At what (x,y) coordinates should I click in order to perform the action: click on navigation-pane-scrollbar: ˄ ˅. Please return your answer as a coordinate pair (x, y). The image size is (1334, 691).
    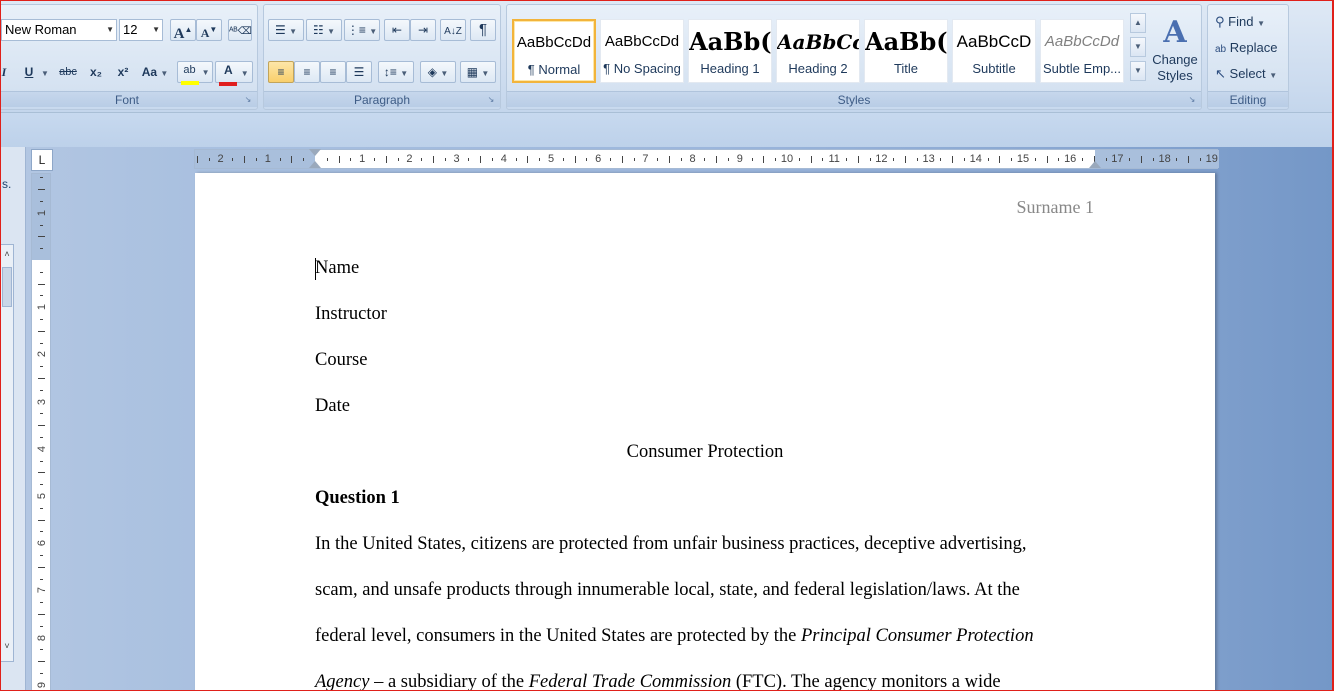
    Looking at the image, I should click on (7, 453).